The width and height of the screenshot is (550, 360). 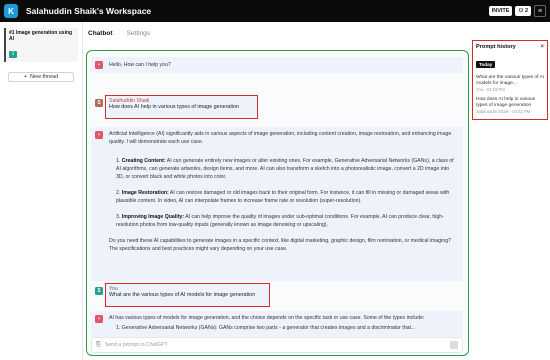 What do you see at coordinates (119, 33) in the screenshot?
I see `tabs: Chatbot Settings` at bounding box center [119, 33].